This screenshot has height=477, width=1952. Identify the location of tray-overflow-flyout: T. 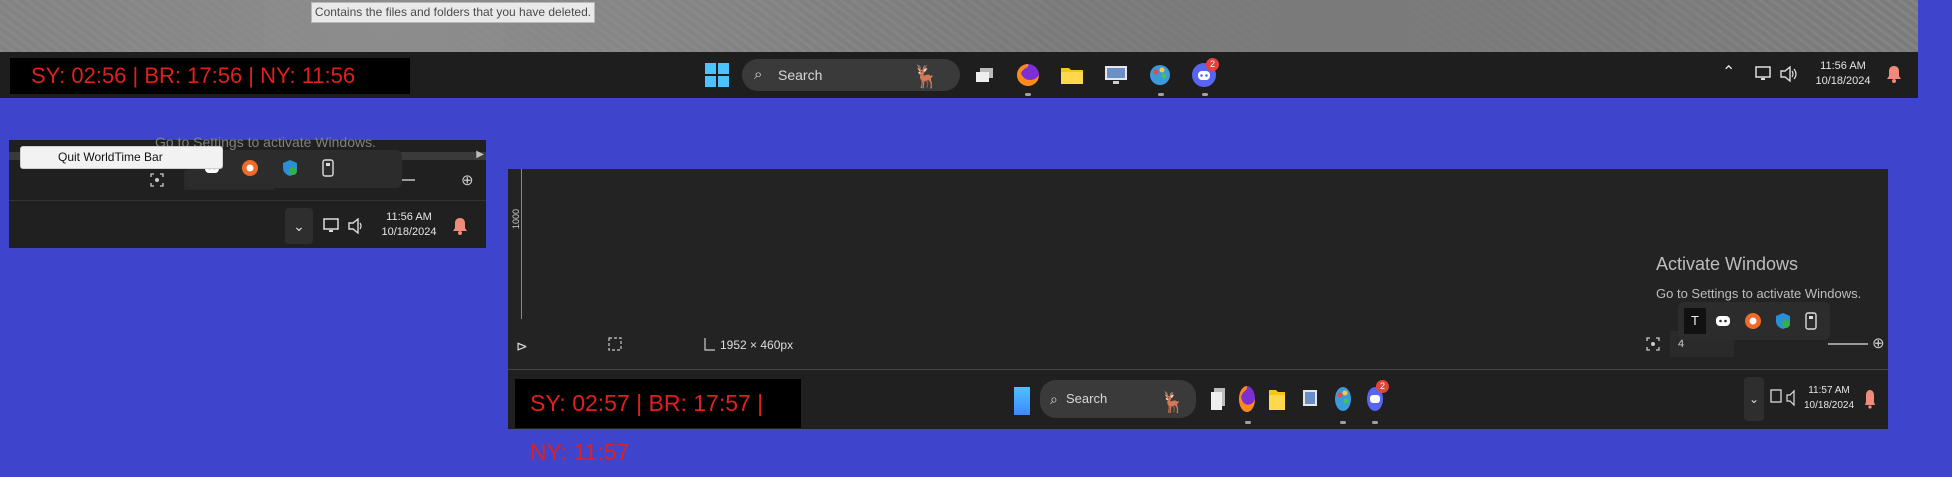
(1754, 321).